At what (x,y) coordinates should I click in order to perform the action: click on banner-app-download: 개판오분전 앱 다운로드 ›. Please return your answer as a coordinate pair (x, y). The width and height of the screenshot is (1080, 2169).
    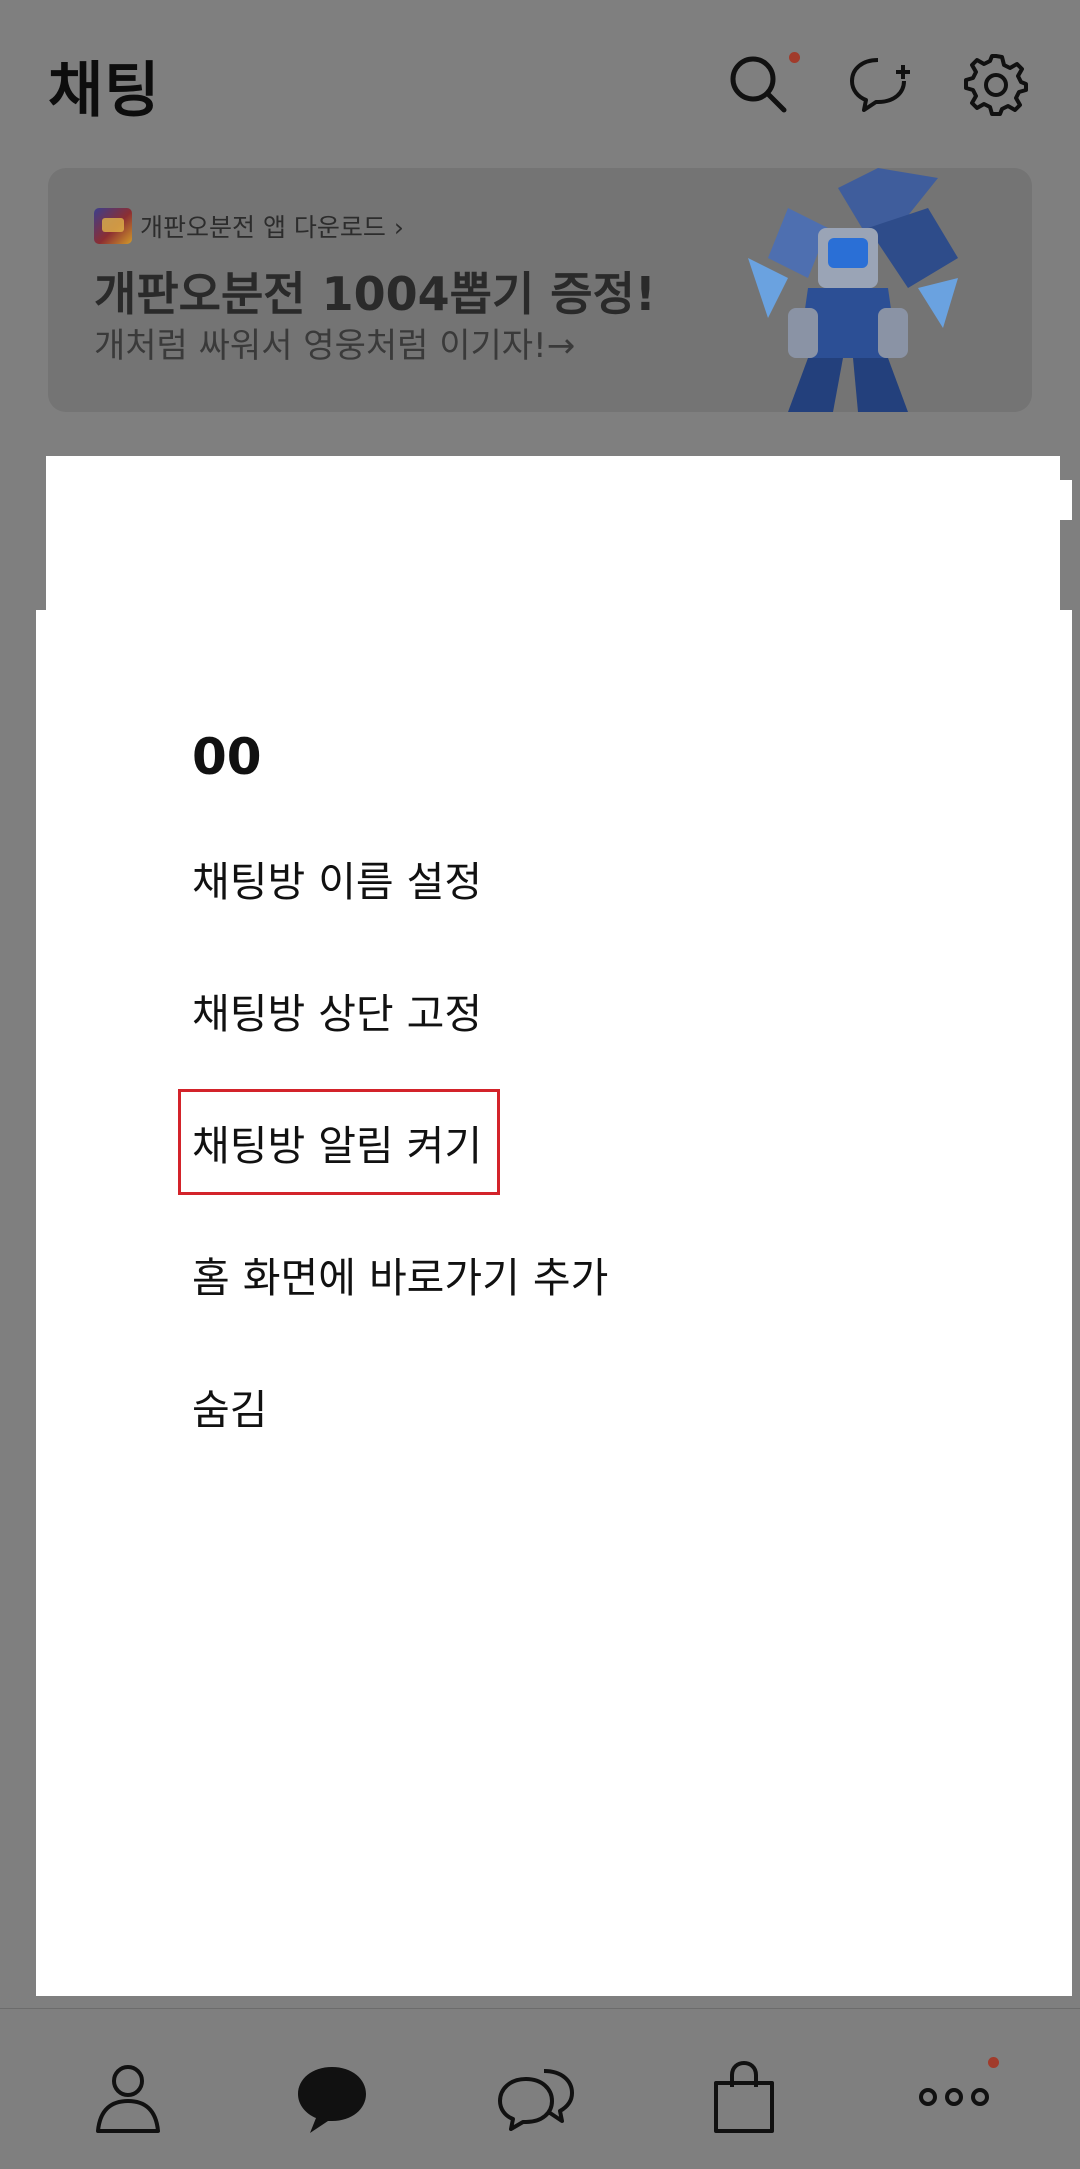
    Looking at the image, I should click on (249, 226).